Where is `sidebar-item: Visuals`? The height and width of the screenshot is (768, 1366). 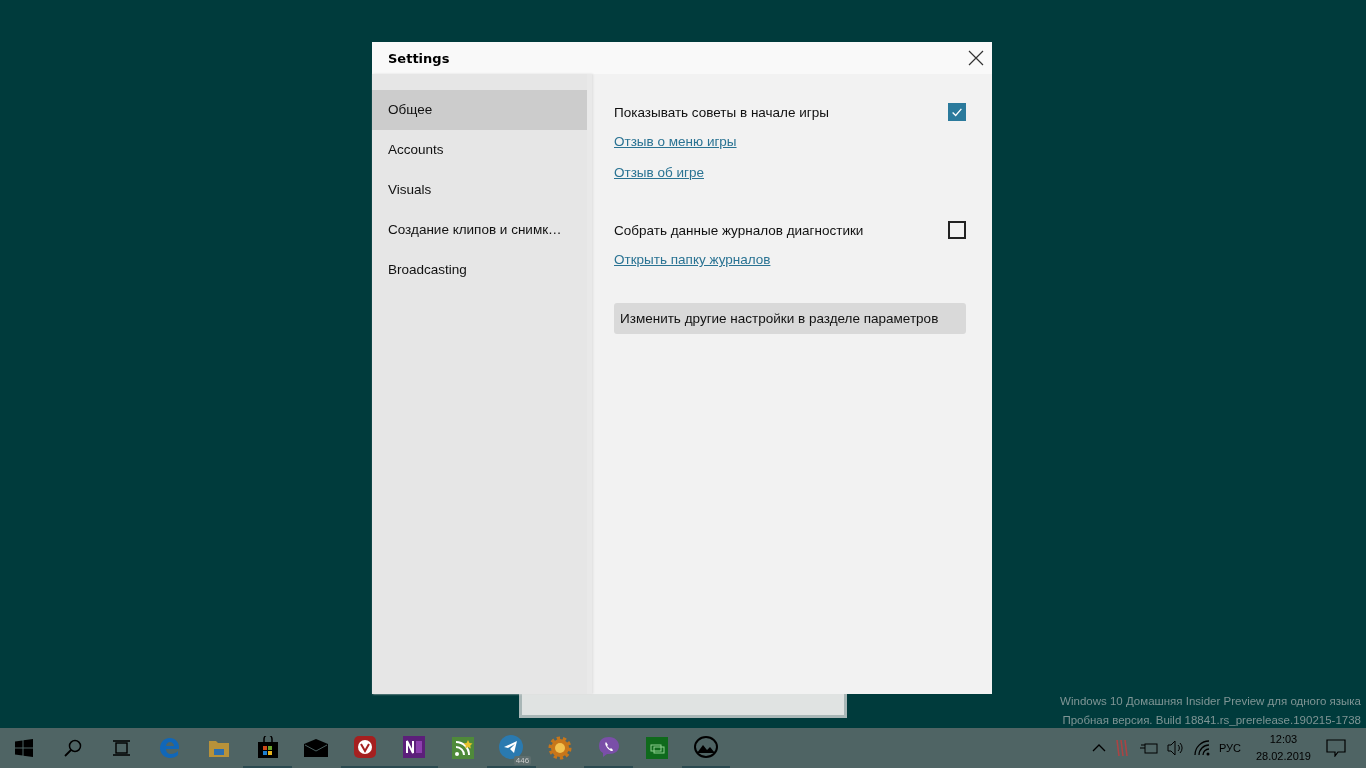 sidebar-item: Visuals is located at coordinates (479, 190).